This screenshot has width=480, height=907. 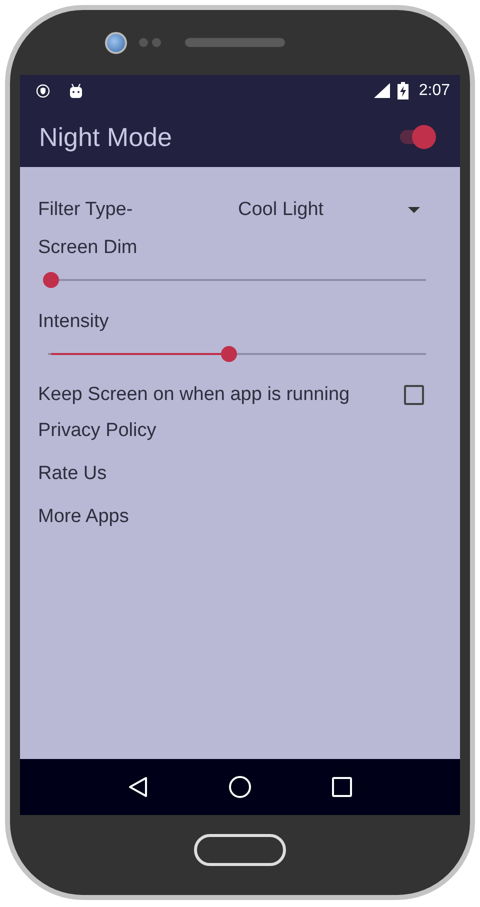 I want to click on home-button, so click(x=240, y=850).